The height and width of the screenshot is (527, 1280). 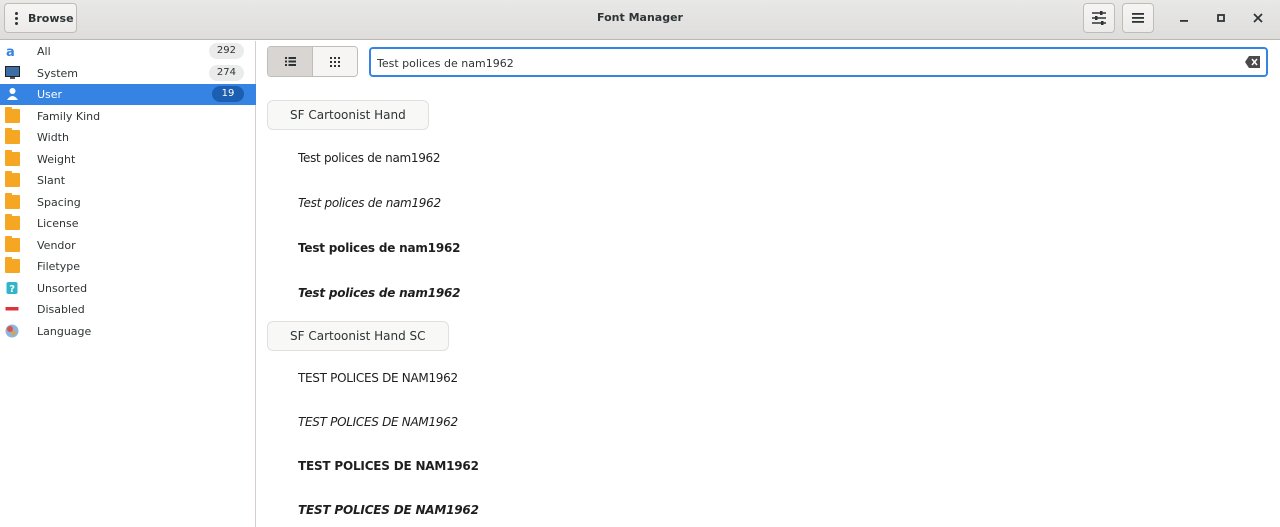 What do you see at coordinates (12, 330) in the screenshot?
I see `language-icon` at bounding box center [12, 330].